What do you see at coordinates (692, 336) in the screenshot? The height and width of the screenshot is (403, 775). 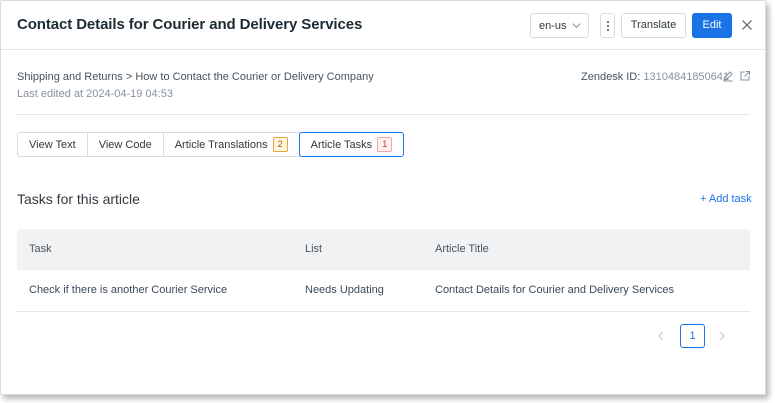 I see `pagination-current-page: 1` at bounding box center [692, 336].